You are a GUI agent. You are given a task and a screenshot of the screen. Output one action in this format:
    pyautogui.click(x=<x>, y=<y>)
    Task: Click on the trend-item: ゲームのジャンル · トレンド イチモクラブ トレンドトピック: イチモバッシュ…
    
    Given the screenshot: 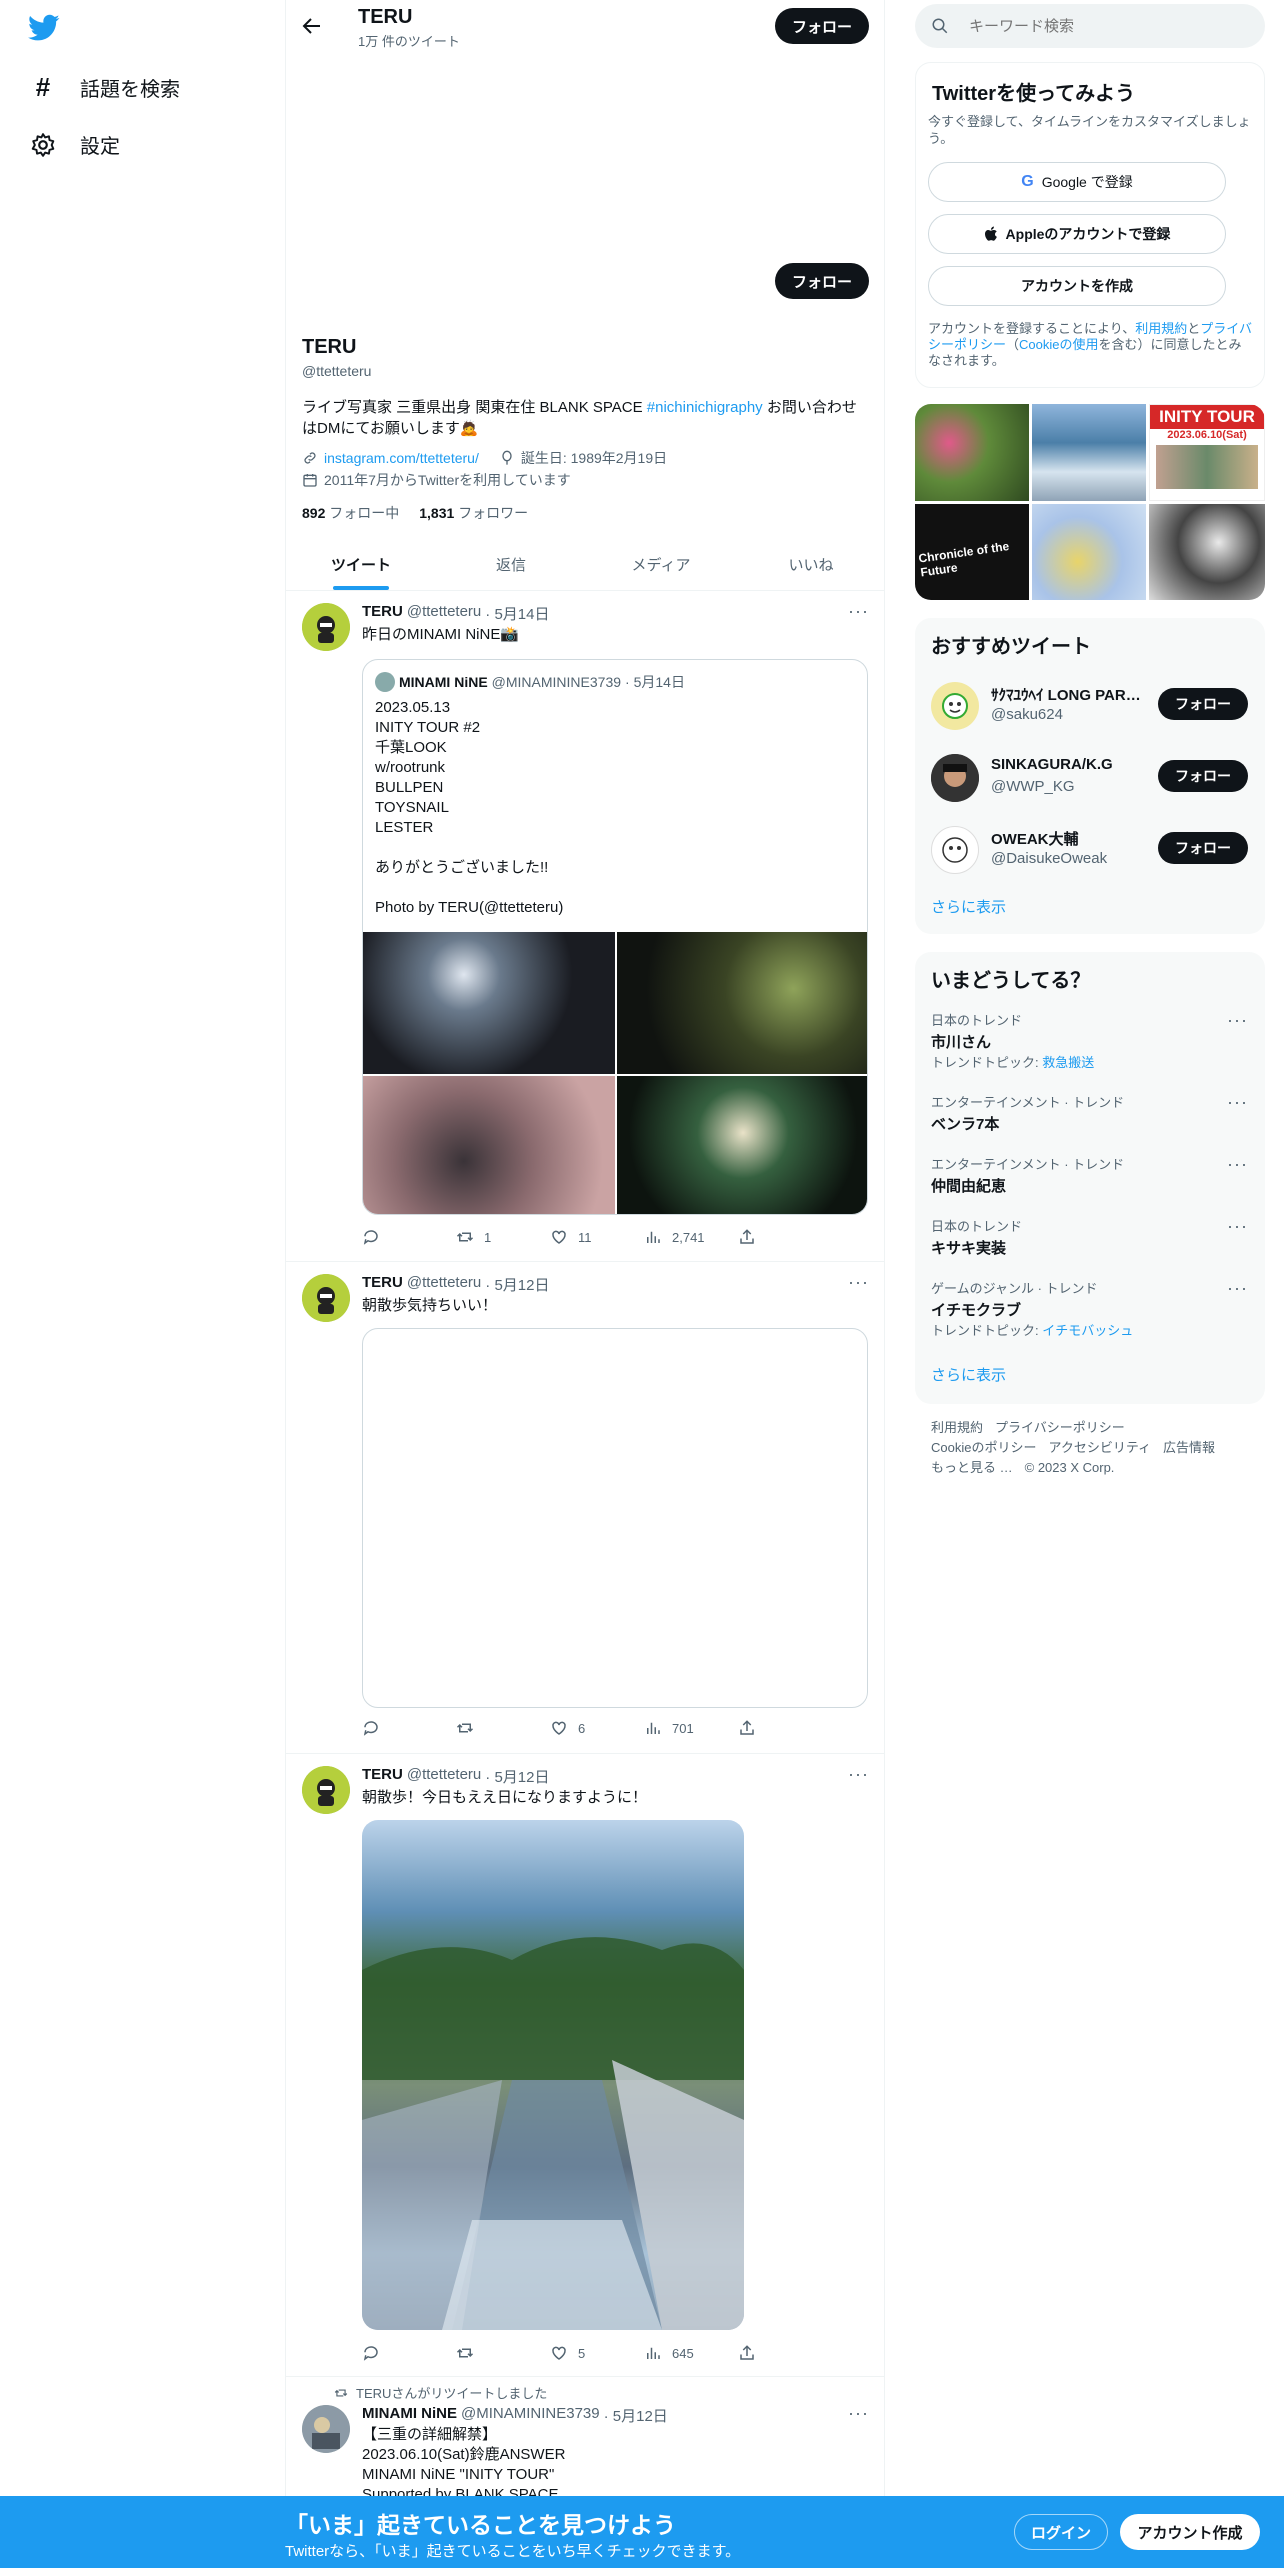 What is the action you would take?
    pyautogui.click(x=1096, y=1308)
    